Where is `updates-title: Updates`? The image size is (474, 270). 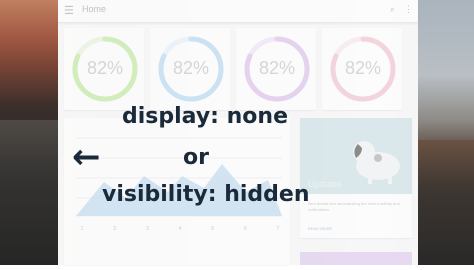
updates-title: Updates is located at coordinates (325, 184).